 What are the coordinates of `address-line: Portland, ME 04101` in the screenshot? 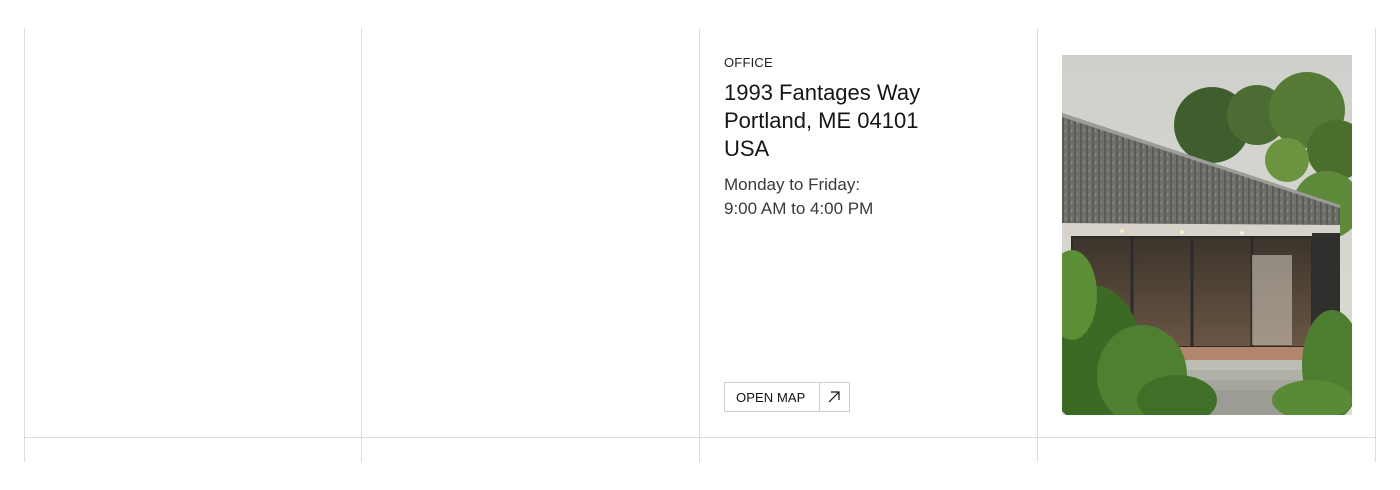 It's located at (821, 120).